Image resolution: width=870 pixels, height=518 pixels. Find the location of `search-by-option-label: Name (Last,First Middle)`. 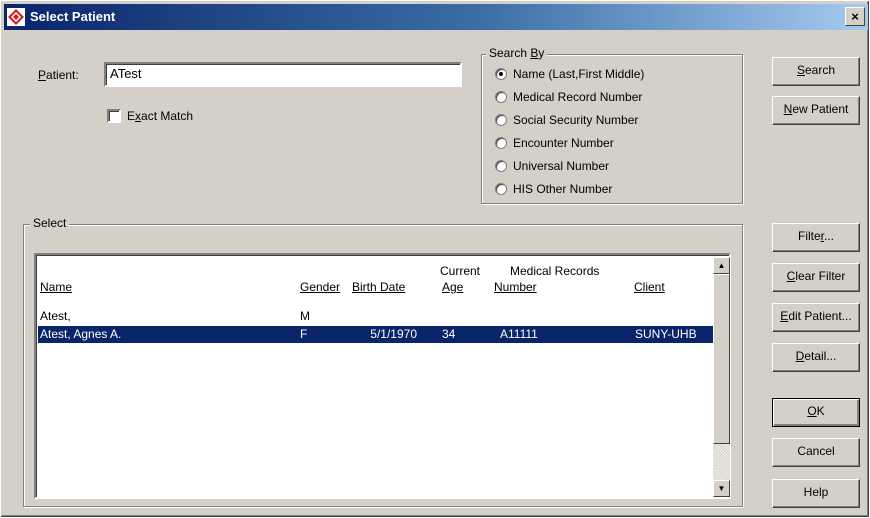

search-by-option-label: Name (Last,First Middle) is located at coordinates (579, 74).